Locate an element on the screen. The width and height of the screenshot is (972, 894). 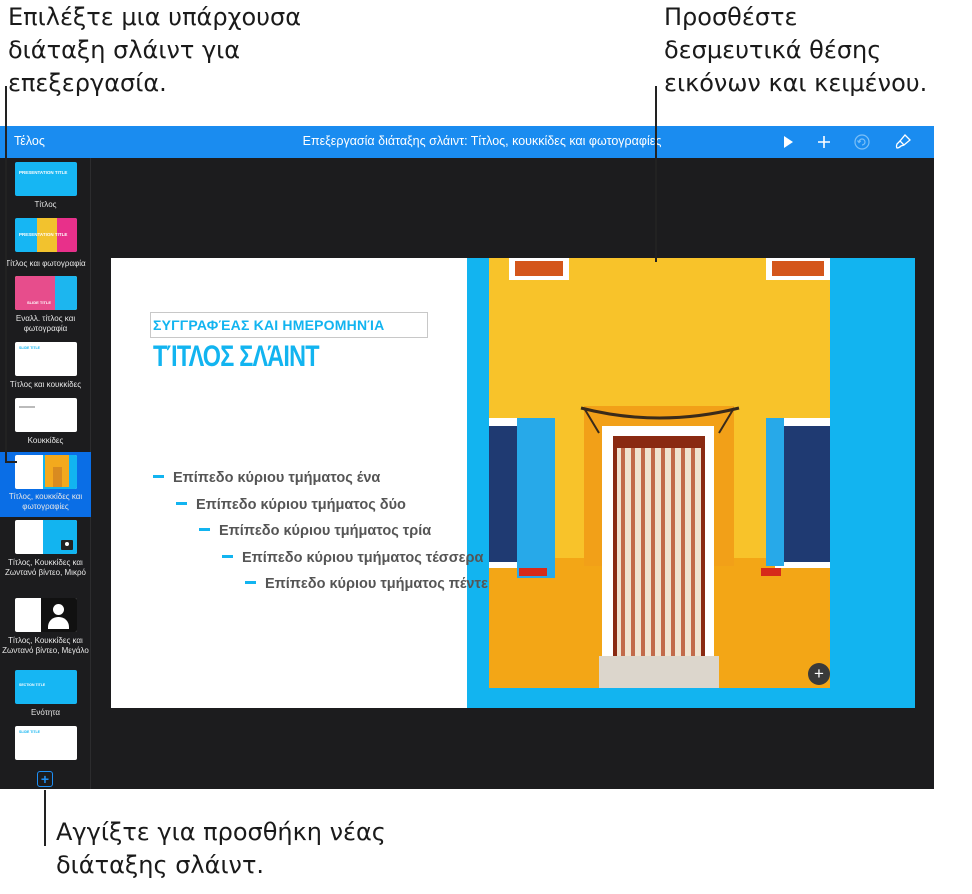
plus-icon: + is located at coordinates (819, 673).